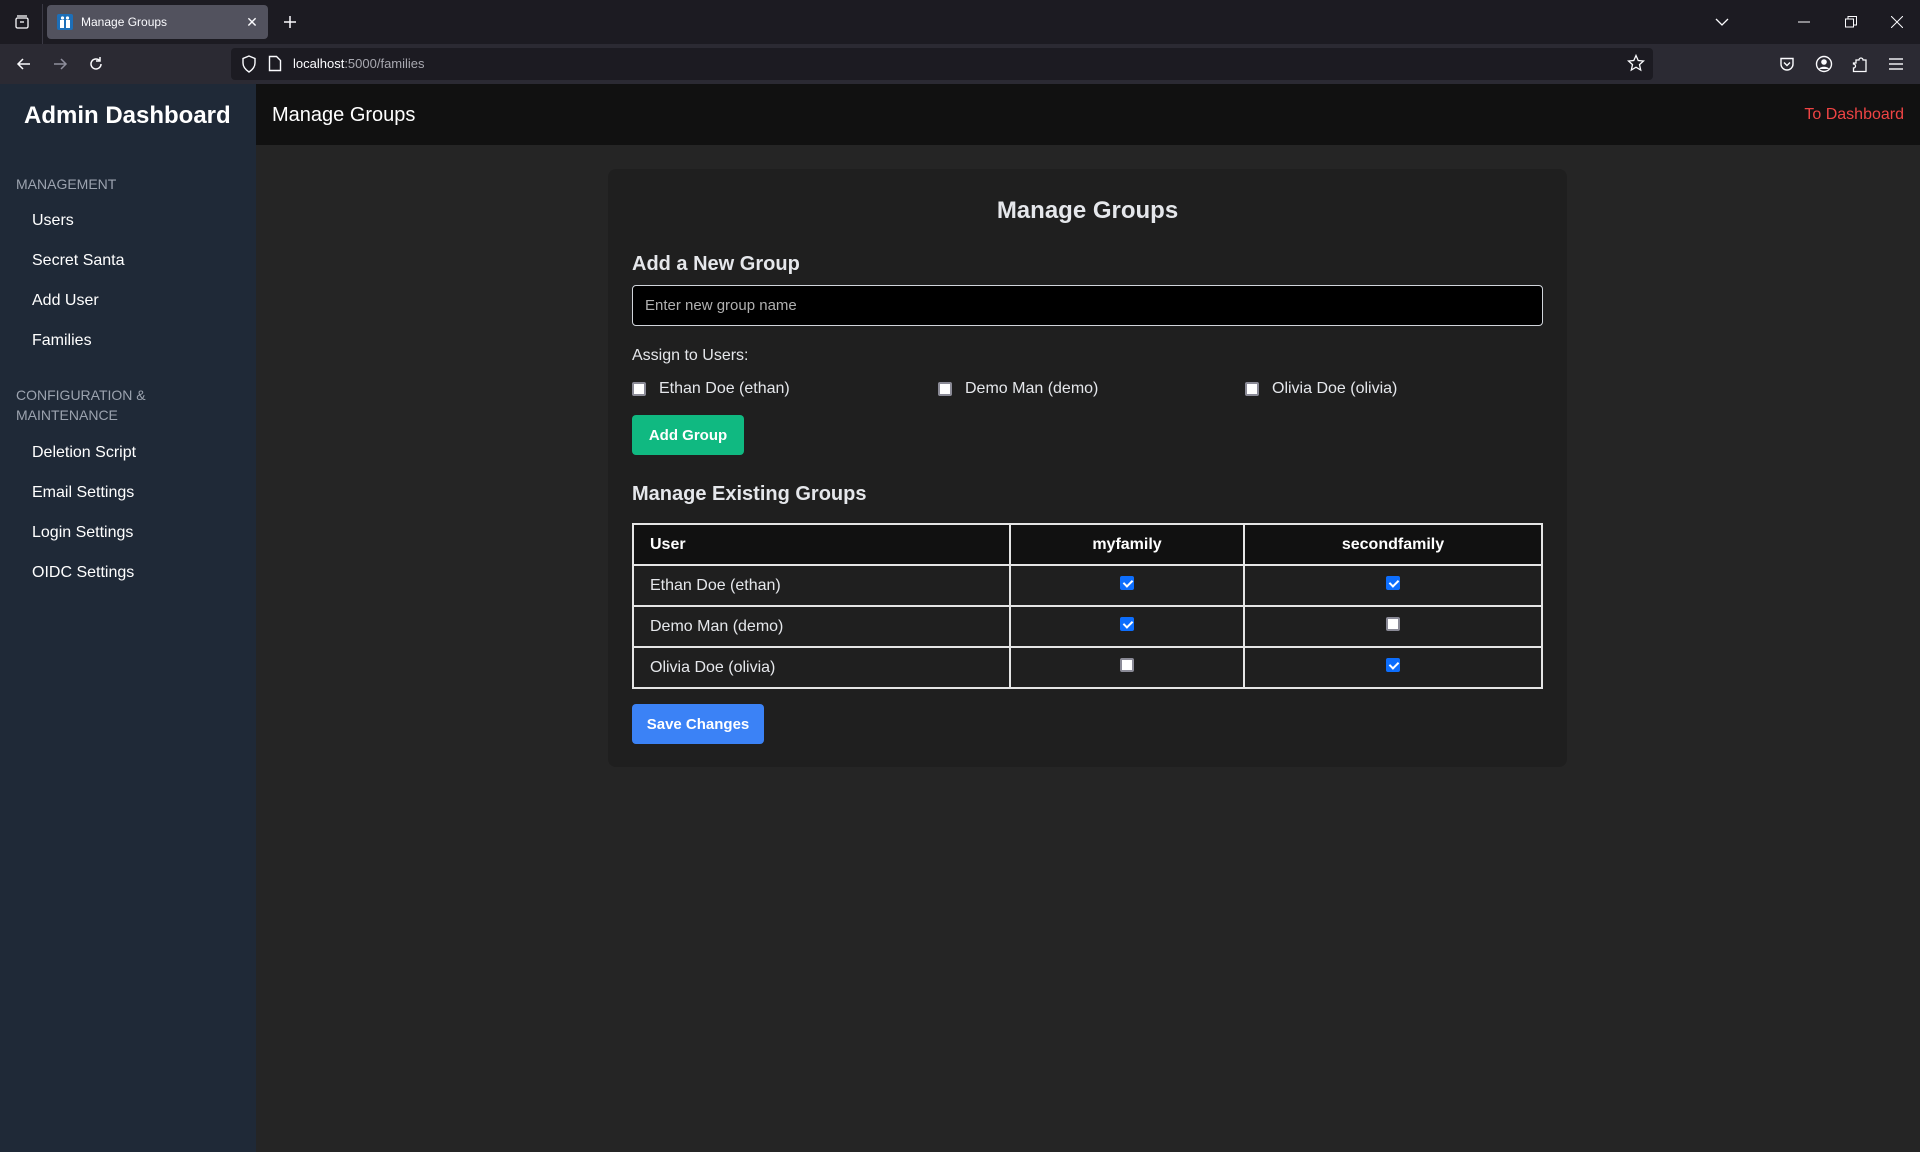 The width and height of the screenshot is (1920, 1152). I want to click on assign-user-label: Olivia Doe (olivia), so click(1335, 388).